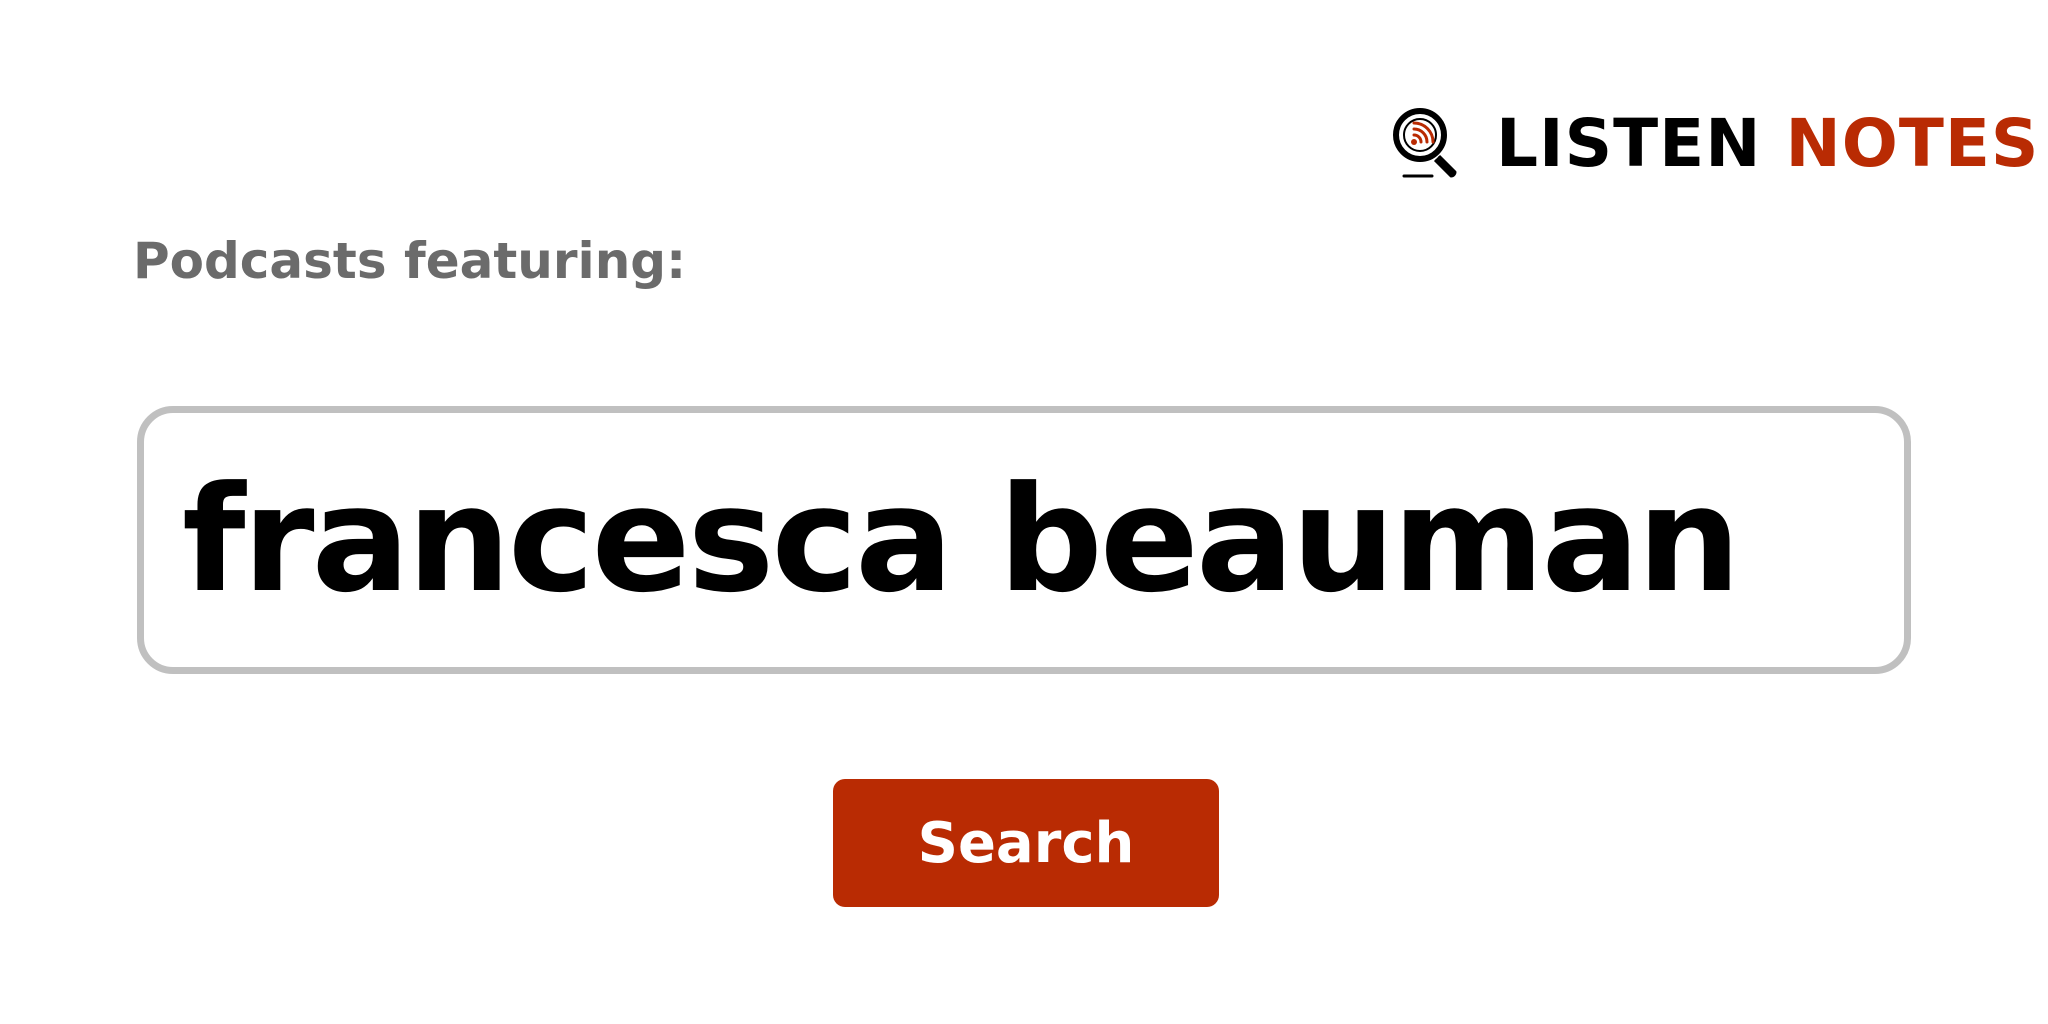 Image resolution: width=2048 pixels, height=1024 pixels. I want to click on search-button: Search, so click(1026, 843).